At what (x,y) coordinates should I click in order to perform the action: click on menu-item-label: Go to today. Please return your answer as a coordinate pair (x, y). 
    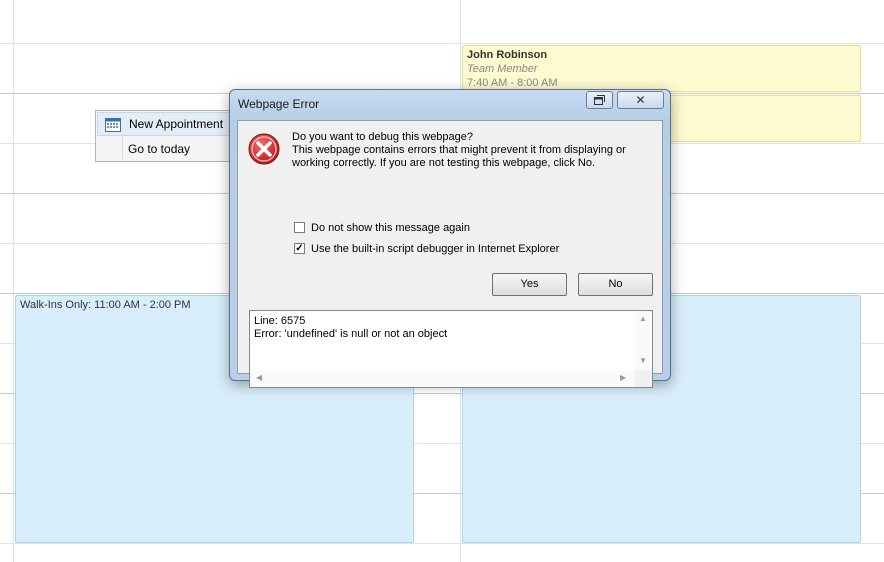
    Looking at the image, I should click on (159, 149).